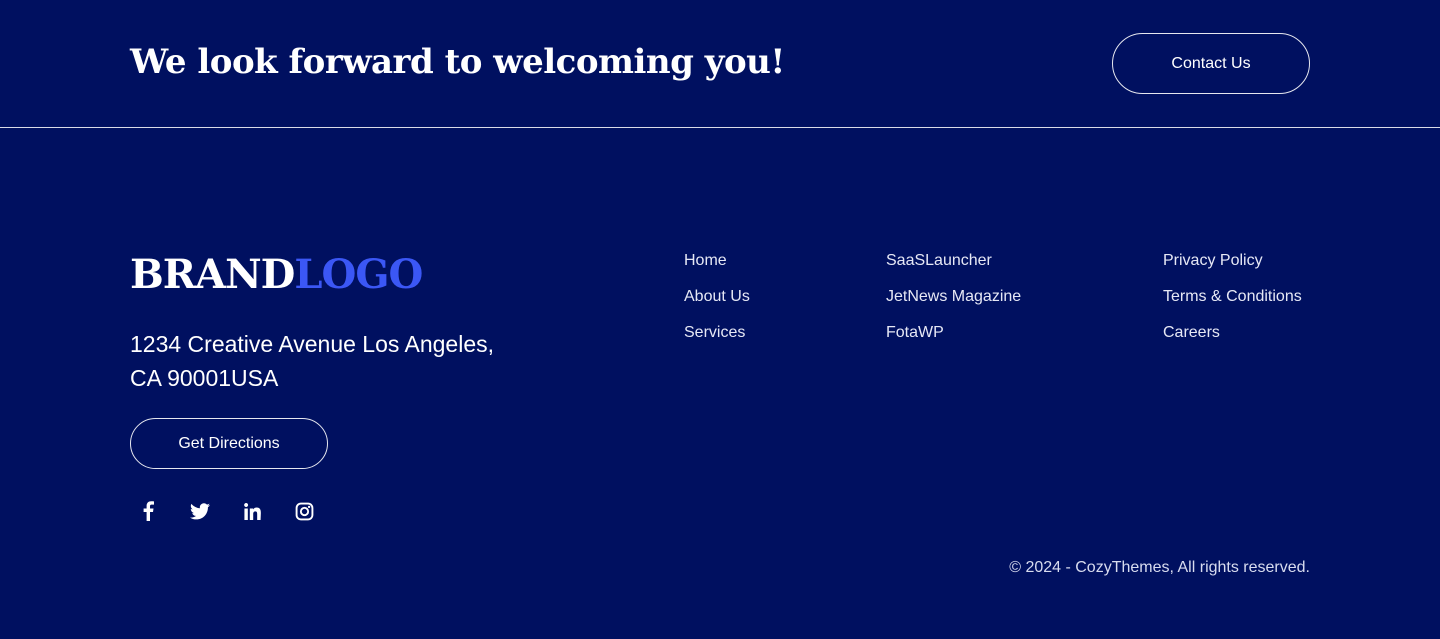  What do you see at coordinates (717, 340) in the screenshot?
I see `footer-link-services: Services` at bounding box center [717, 340].